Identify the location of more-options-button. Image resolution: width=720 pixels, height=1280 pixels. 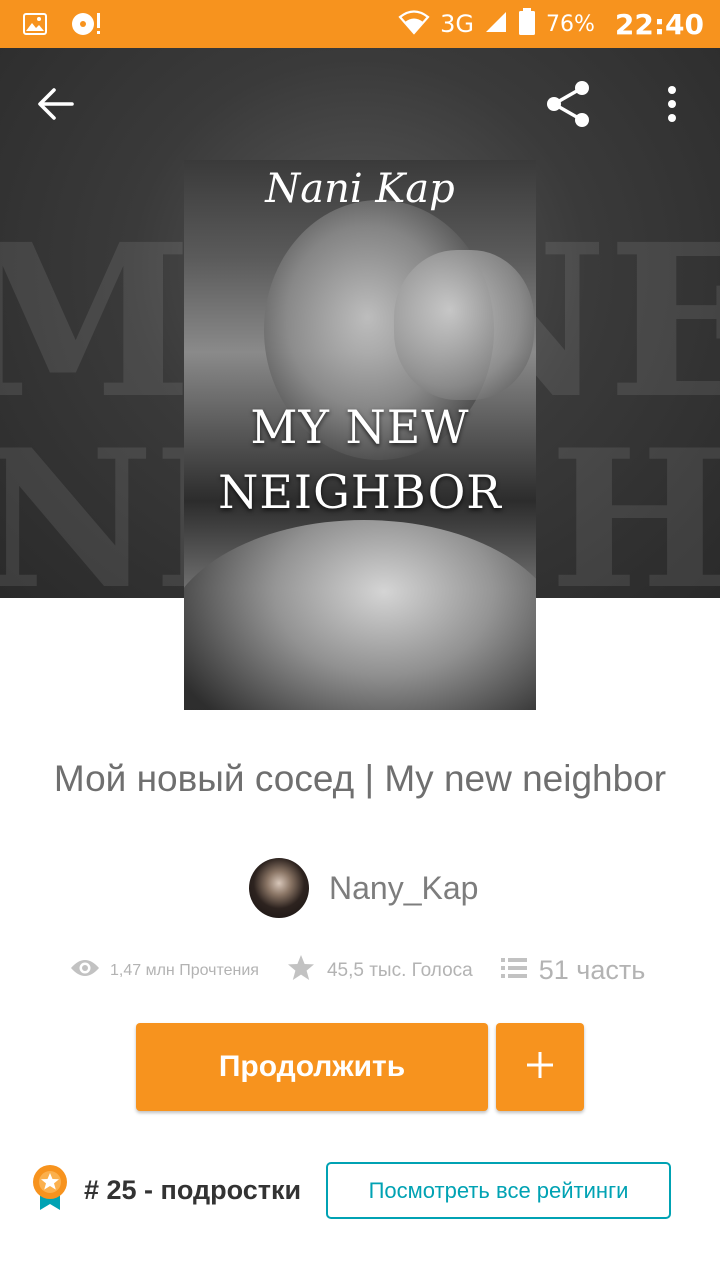
(672, 106).